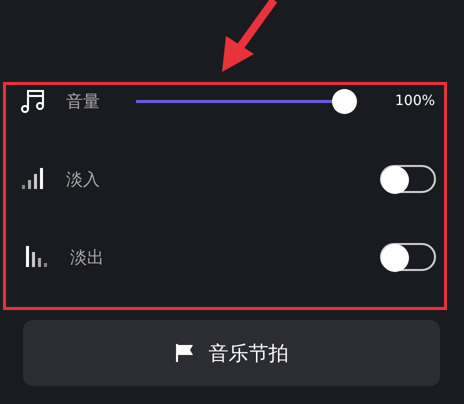 The width and height of the screenshot is (464, 404). I want to click on setting-label: 淡入, so click(83, 179).